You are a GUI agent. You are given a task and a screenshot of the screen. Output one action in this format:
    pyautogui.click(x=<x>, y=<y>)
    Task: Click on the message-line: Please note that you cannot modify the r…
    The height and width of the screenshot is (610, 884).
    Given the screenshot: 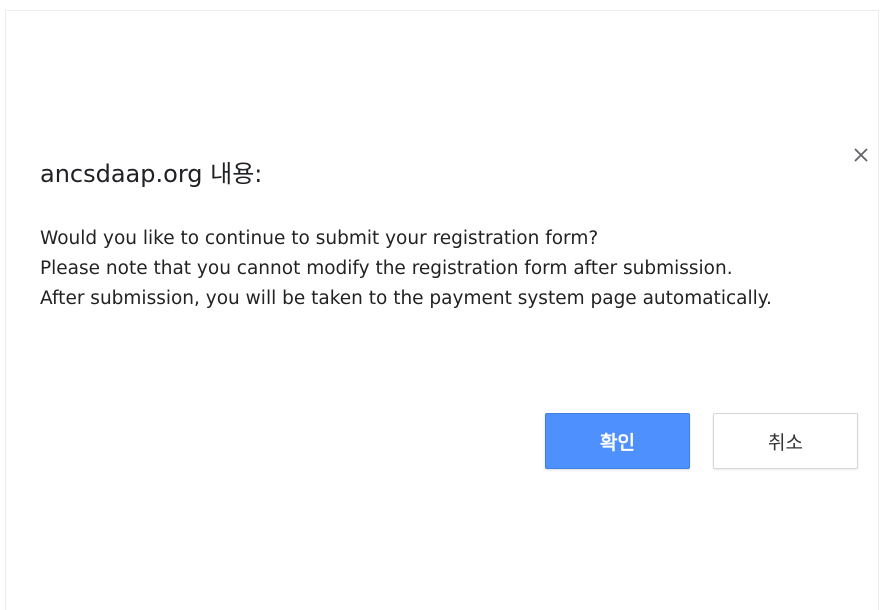 What is the action you would take?
    pyautogui.click(x=386, y=268)
    